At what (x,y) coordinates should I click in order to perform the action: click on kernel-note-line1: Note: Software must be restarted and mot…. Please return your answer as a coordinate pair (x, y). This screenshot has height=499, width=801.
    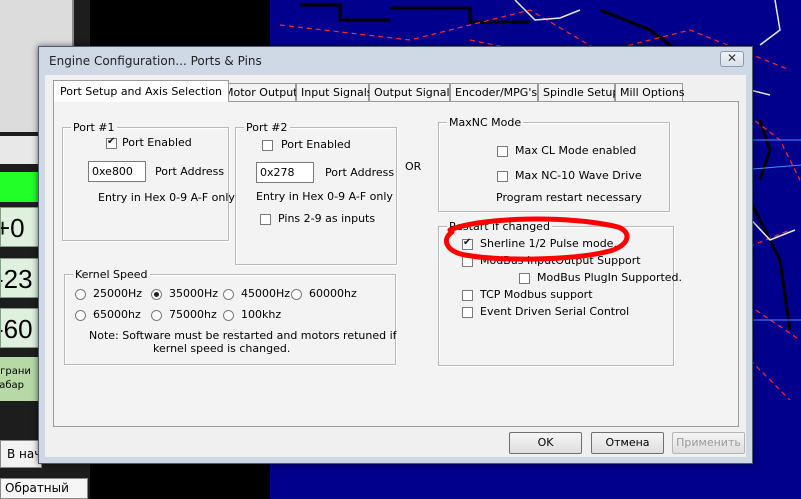
    Looking at the image, I should click on (243, 335).